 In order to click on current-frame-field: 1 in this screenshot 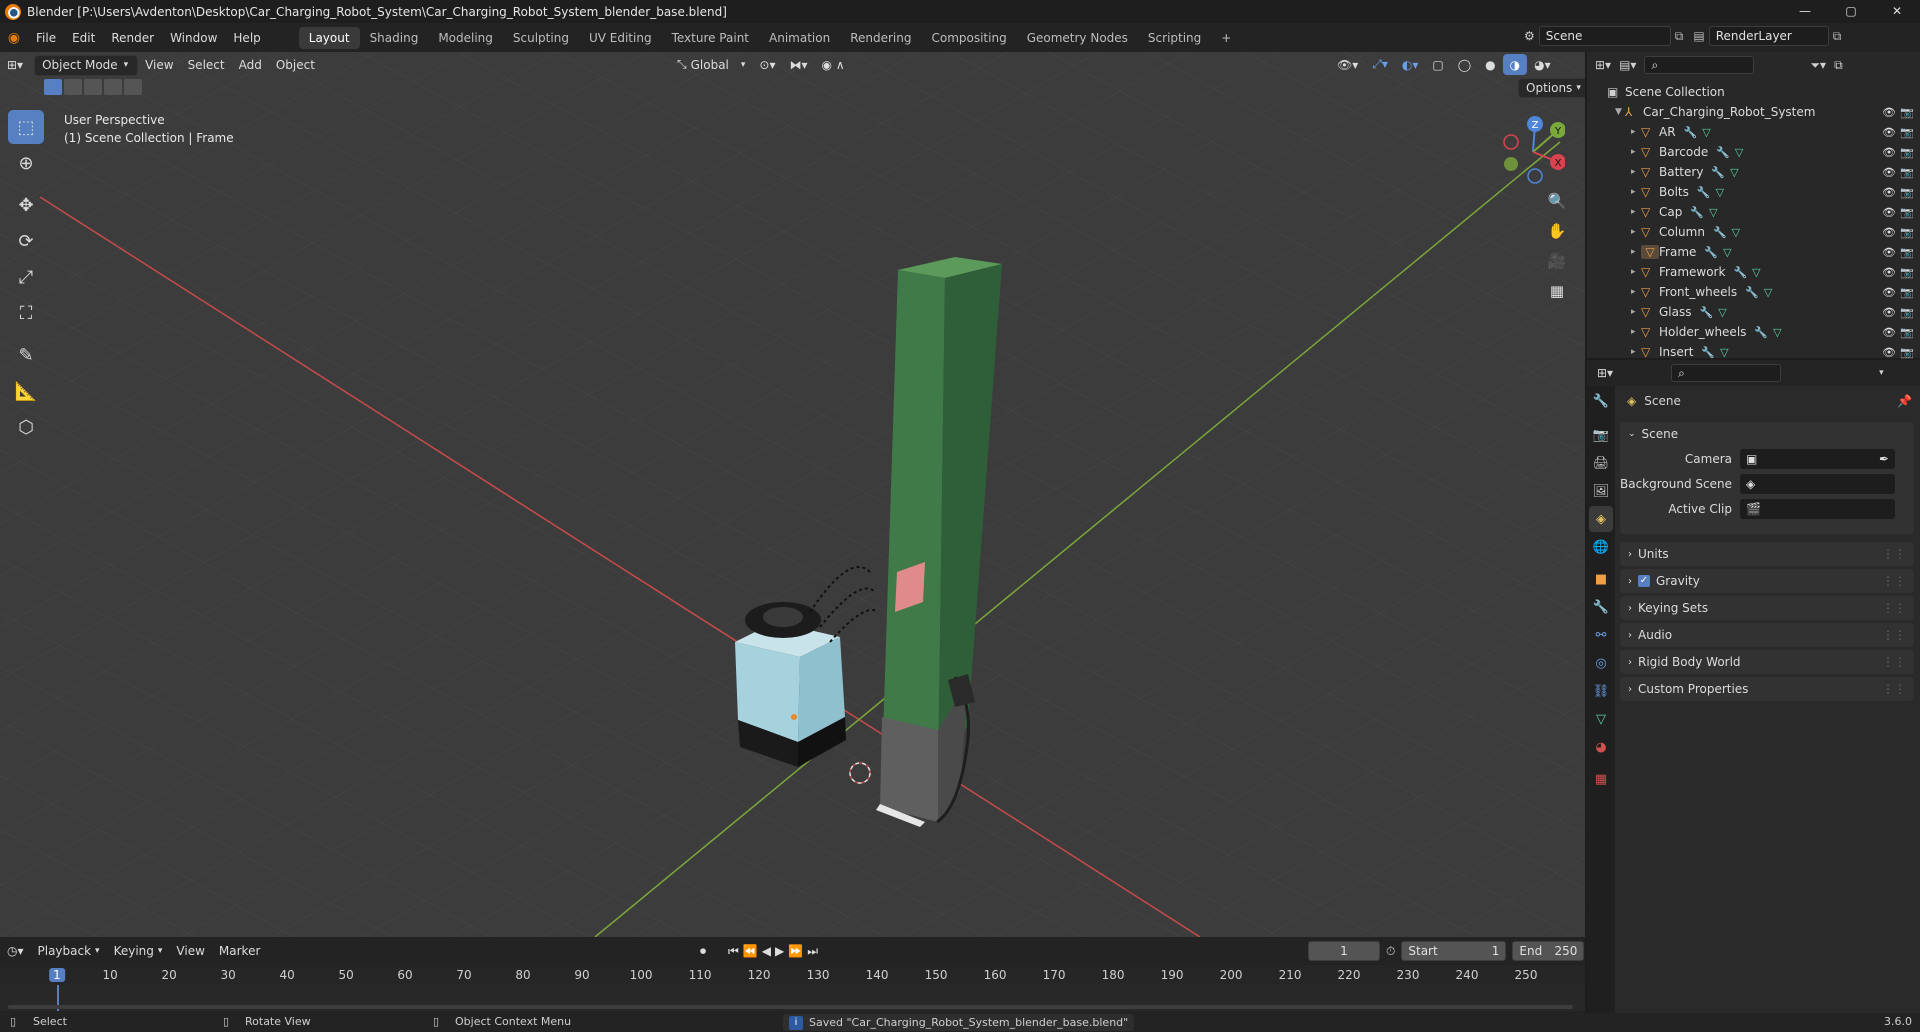, I will do `click(1344, 951)`.